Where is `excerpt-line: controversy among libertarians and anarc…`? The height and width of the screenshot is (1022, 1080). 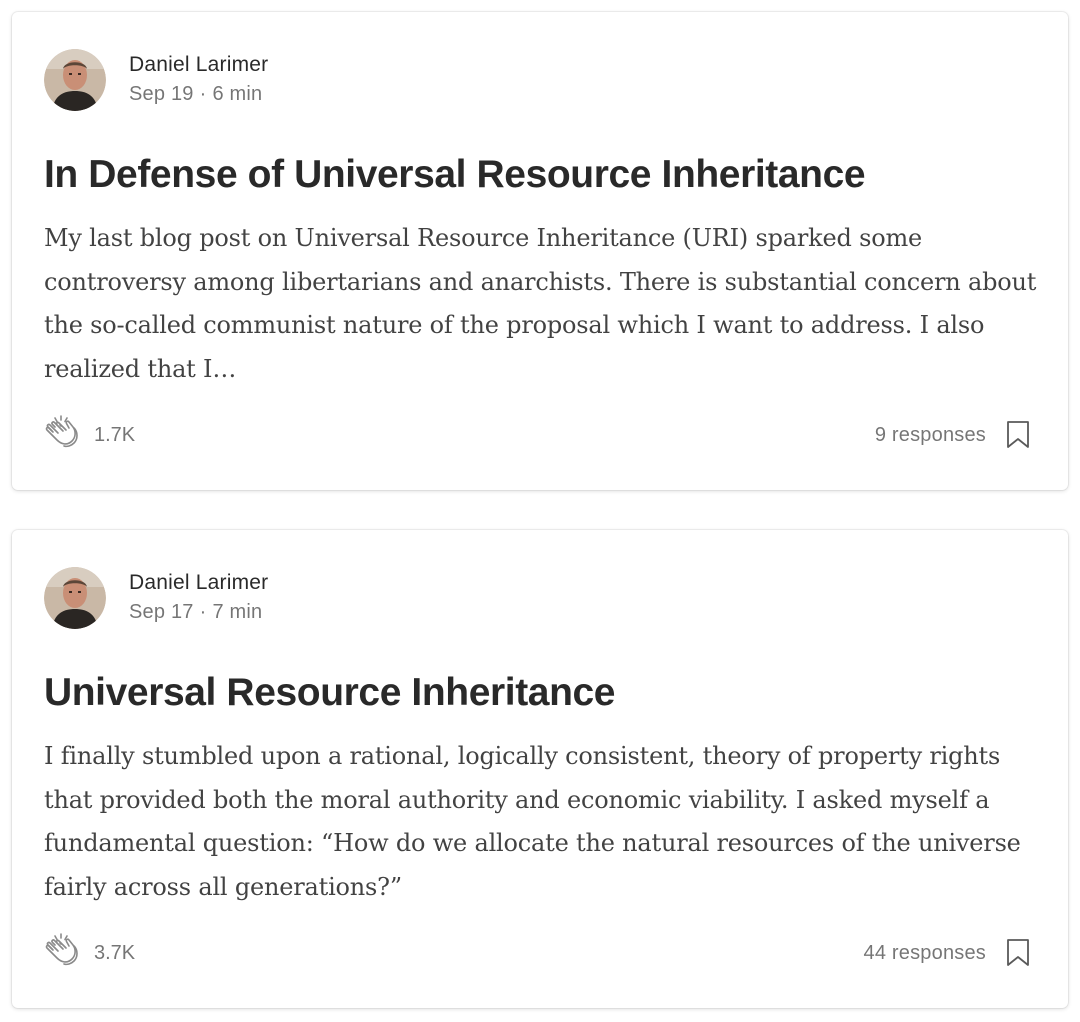 excerpt-line: controversy among libertarians and anarc… is located at coordinates (540, 281).